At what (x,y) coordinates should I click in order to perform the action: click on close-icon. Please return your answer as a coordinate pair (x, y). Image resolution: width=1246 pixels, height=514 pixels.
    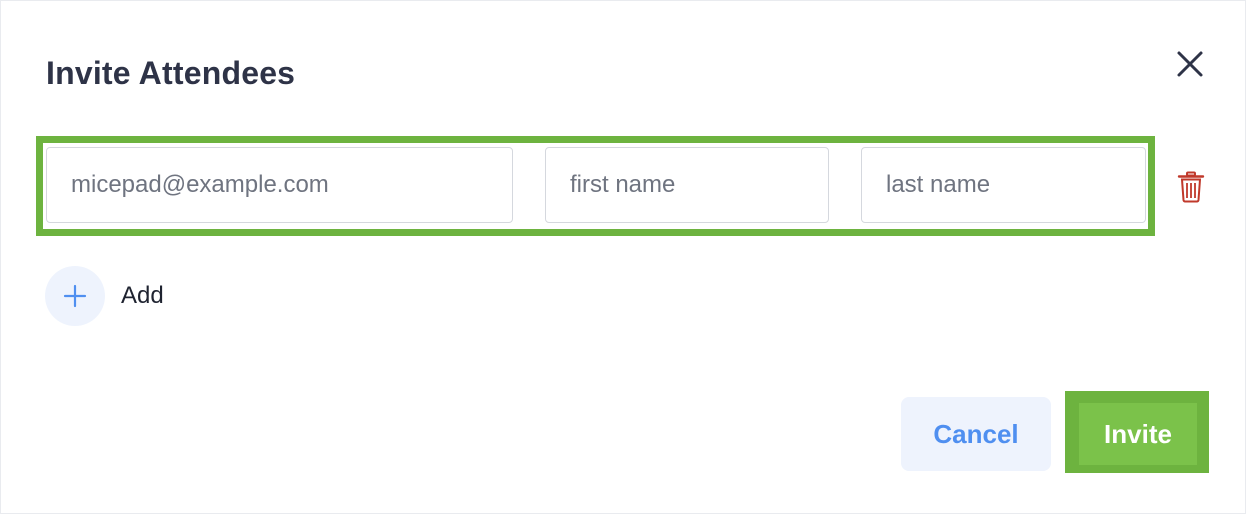
    Looking at the image, I should click on (1190, 64).